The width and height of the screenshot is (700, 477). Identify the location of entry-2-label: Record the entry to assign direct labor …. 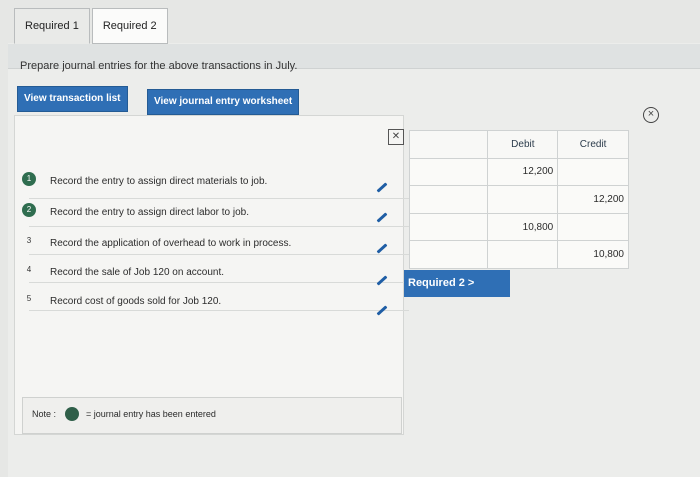
(149, 212).